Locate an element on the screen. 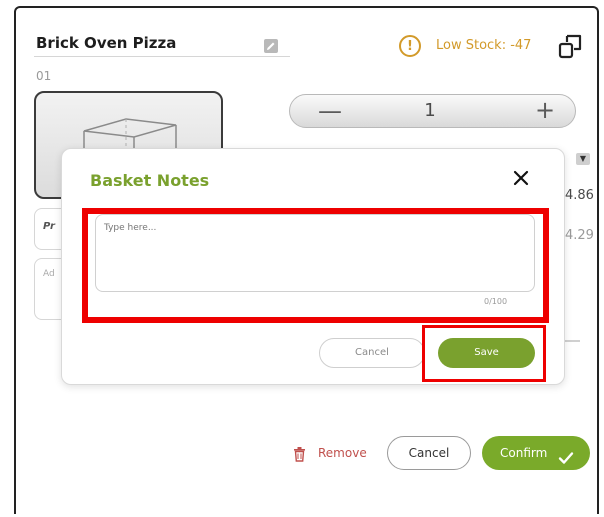 The width and height of the screenshot is (604, 517). quantity-value: 1 is located at coordinates (430, 110).